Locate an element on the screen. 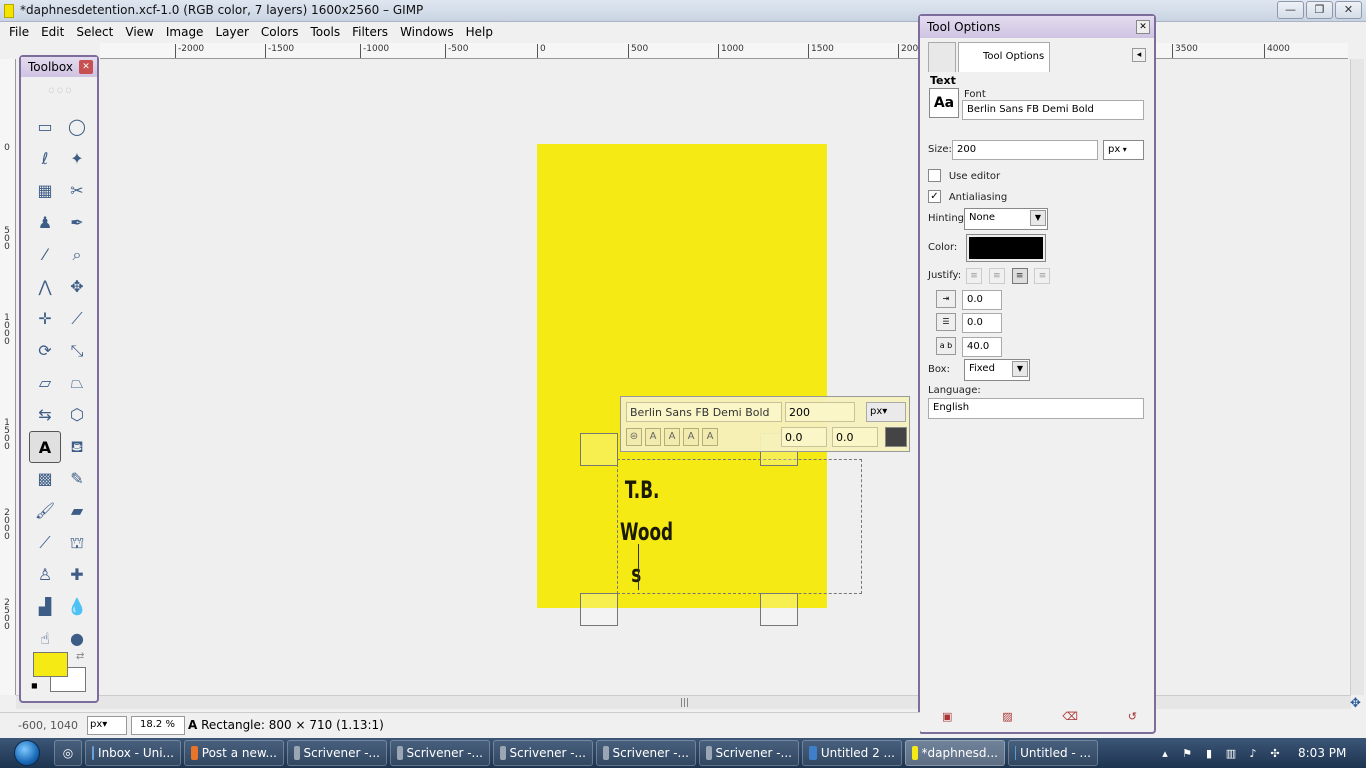  tab-menu-icon: ◂ is located at coordinates (1139, 55).